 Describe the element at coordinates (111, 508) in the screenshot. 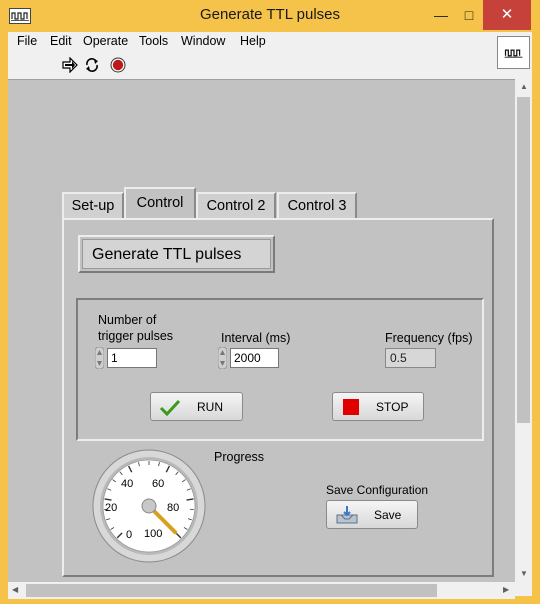

I see `gauge-tick-label-20: 20` at that location.